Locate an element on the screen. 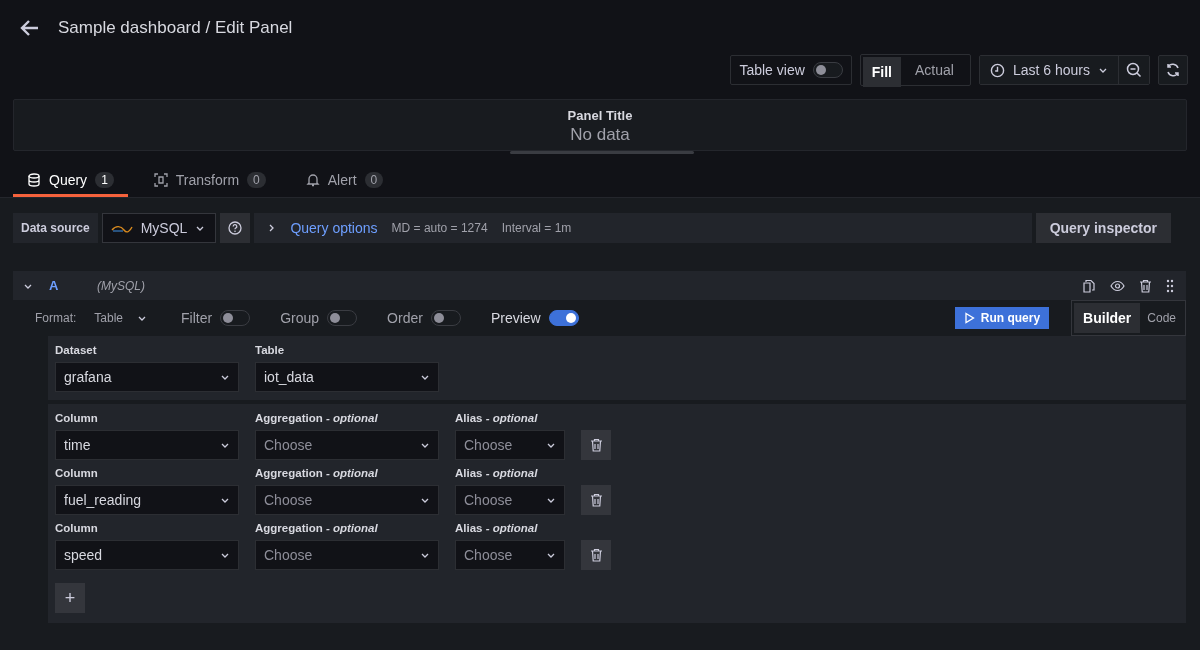  editor-mode-button: Builder is located at coordinates (1107, 318).